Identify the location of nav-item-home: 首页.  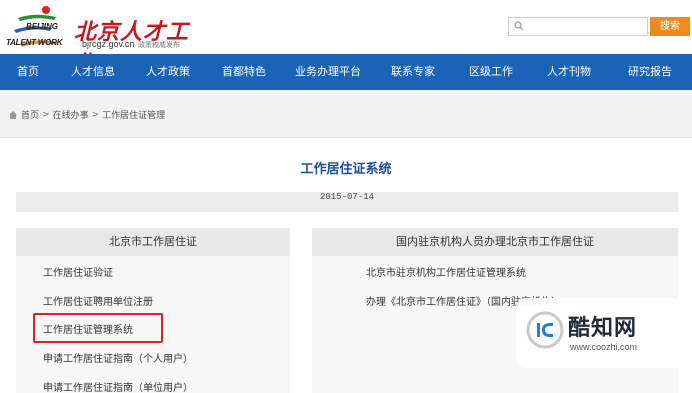
(28, 72).